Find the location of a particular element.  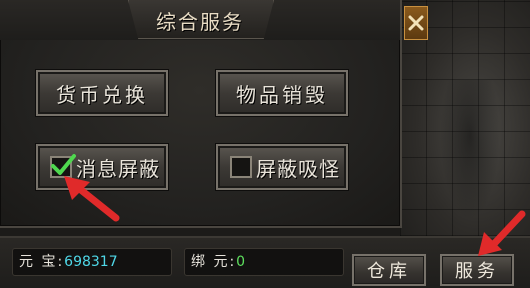

bound-yuanbao-label: 绑 元: is located at coordinates (214, 262).